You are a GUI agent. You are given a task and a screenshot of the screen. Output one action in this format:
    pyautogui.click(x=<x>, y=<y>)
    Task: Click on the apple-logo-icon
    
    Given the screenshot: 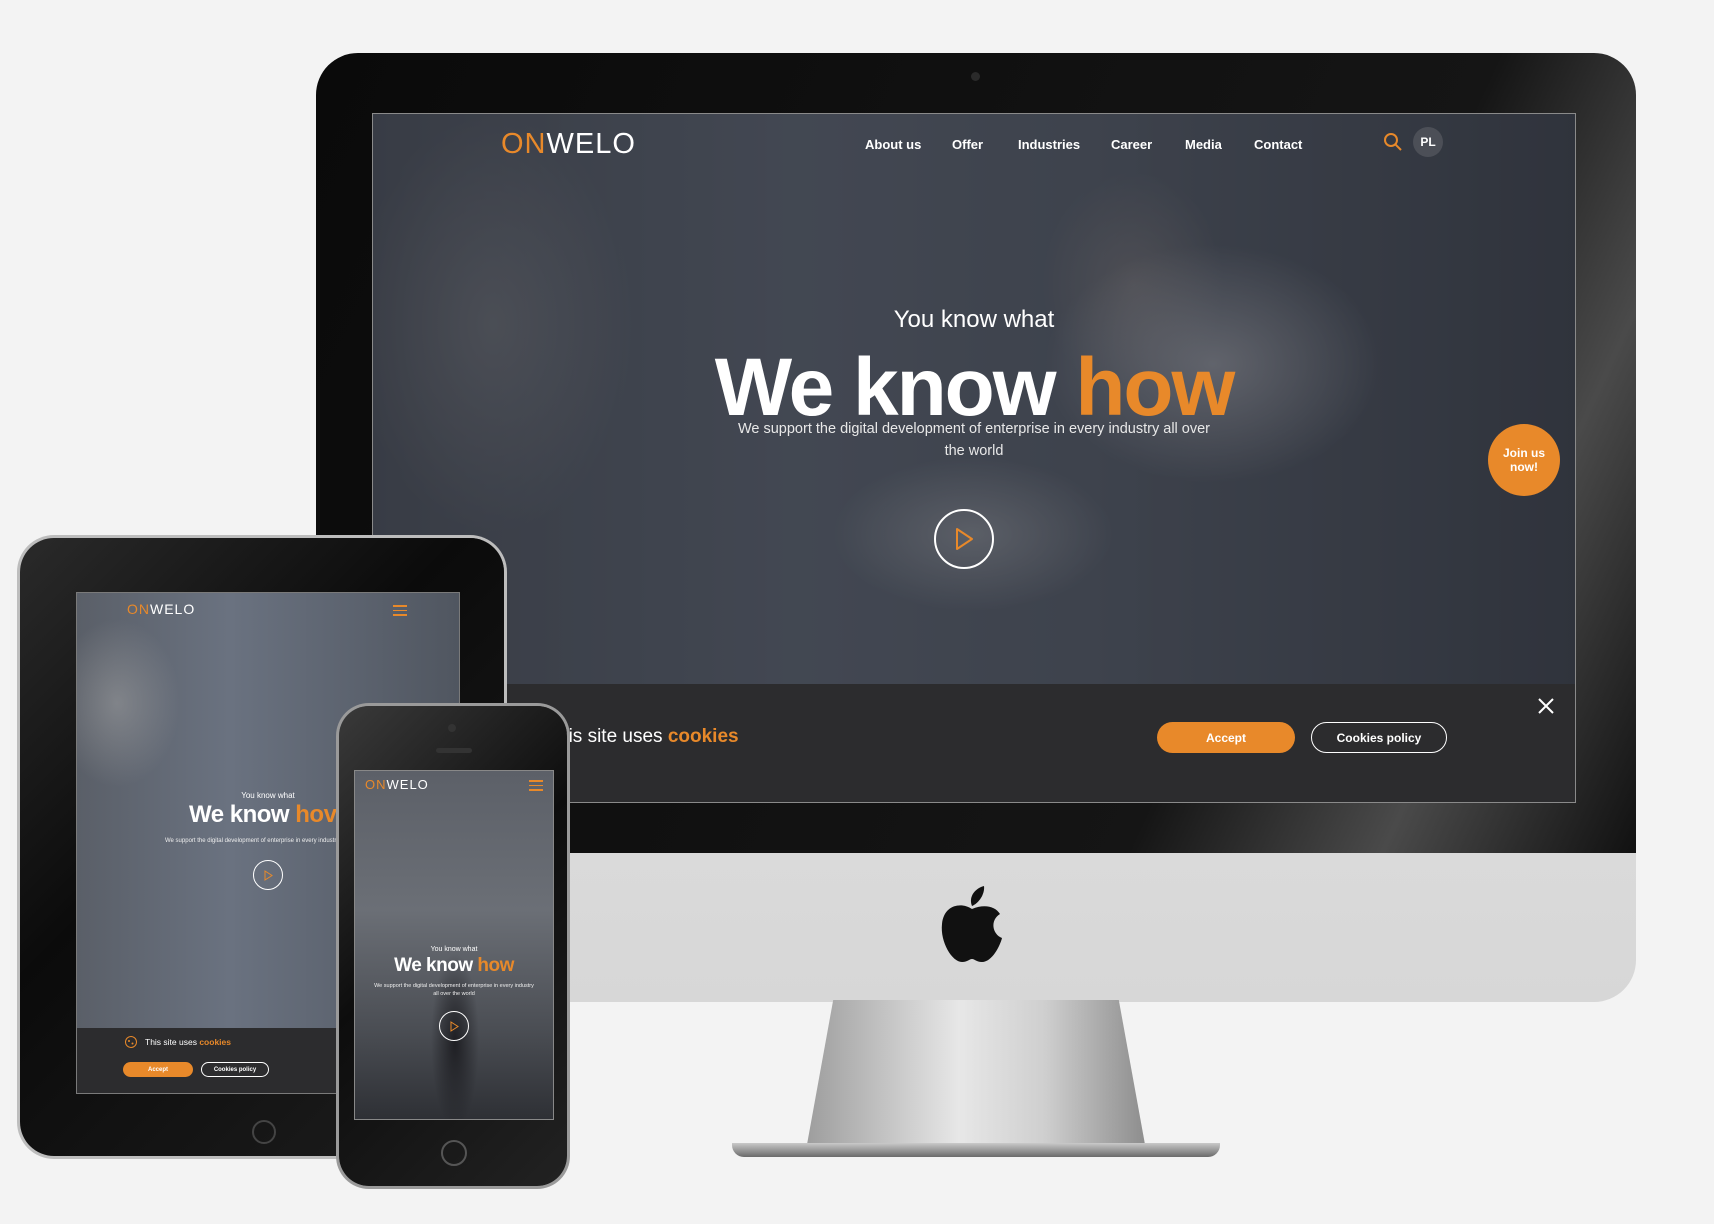 What is the action you would take?
    pyautogui.click(x=971, y=924)
    